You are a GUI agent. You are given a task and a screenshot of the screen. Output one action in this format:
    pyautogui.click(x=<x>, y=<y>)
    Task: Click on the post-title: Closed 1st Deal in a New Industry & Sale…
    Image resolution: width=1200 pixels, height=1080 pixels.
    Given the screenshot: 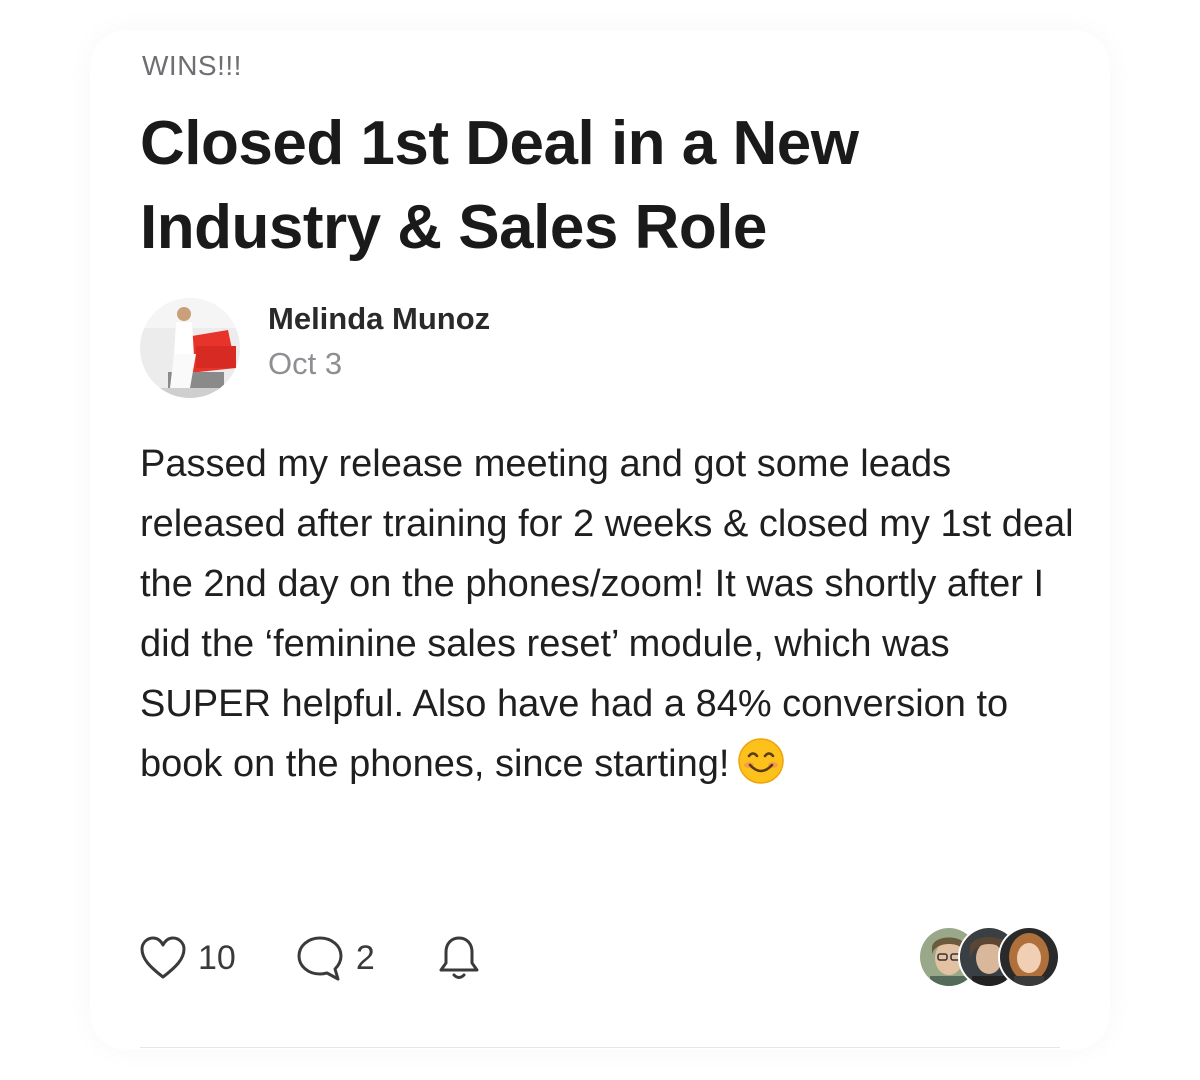 What is the action you would take?
    pyautogui.click(x=590, y=186)
    